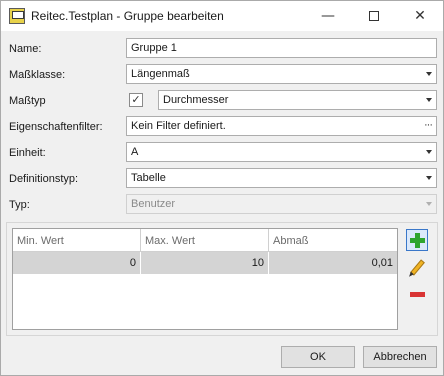 This screenshot has width=444, height=376. I want to click on masstyp-checkbox: ✓, so click(136, 100).